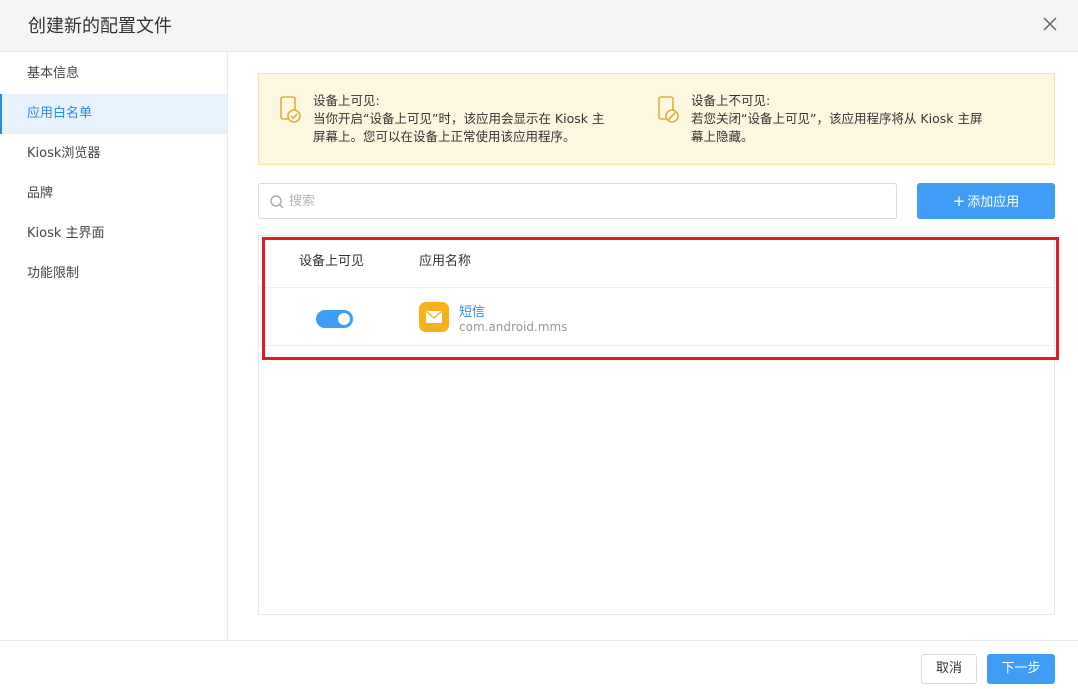 The height and width of the screenshot is (689, 1078). Describe the element at coordinates (113, 274) in the screenshot. I see `sidebar-item-restrictions: 功能限制` at that location.